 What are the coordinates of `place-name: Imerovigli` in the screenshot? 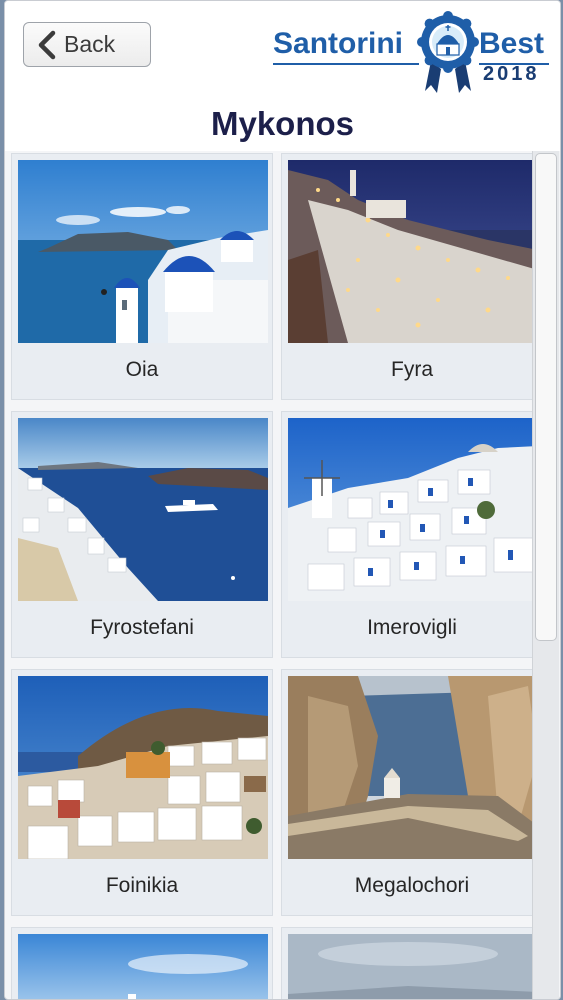 It's located at (412, 627).